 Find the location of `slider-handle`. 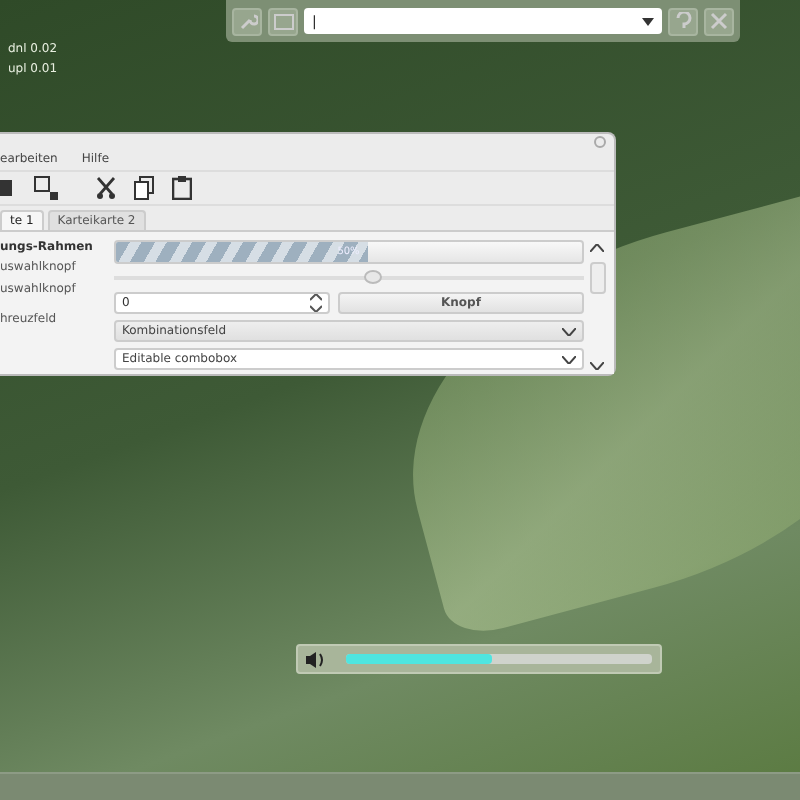

slider-handle is located at coordinates (373, 277).